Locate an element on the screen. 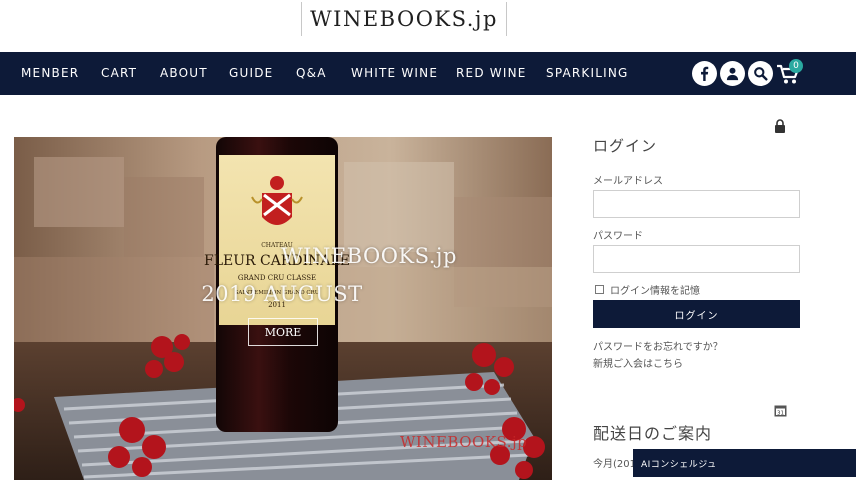  nav-item-member: MENBER is located at coordinates (50, 73).